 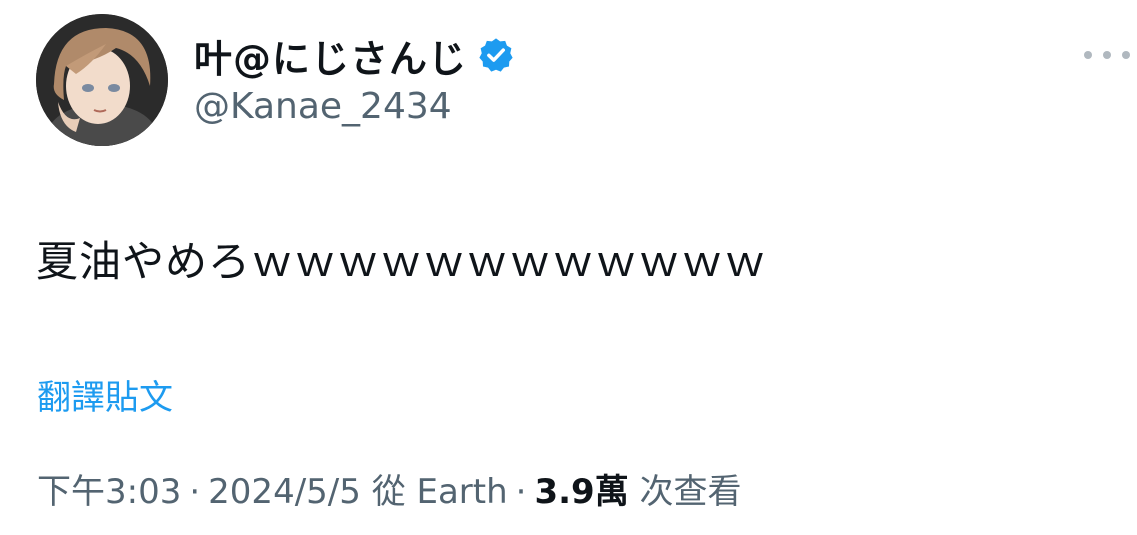 What do you see at coordinates (109, 492) in the screenshot?
I see `tweet-time: 下午3:03` at bounding box center [109, 492].